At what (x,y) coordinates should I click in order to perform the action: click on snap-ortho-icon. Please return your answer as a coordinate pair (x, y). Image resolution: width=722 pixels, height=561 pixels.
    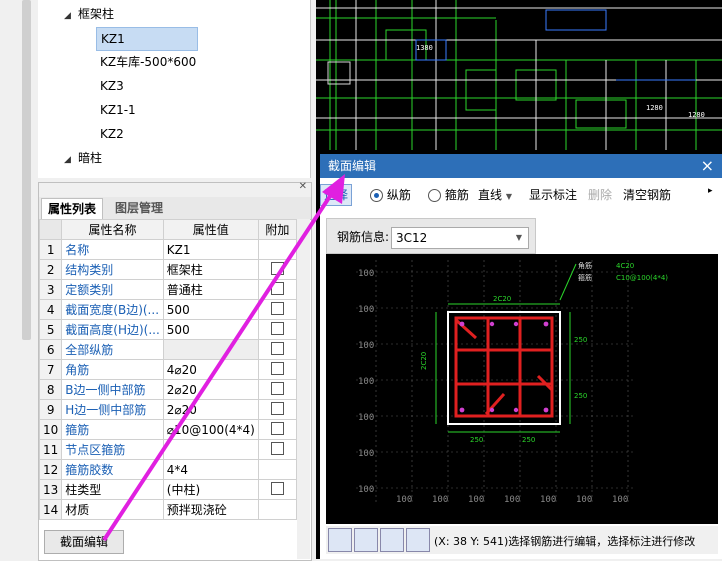
    Looking at the image, I should click on (340, 540).